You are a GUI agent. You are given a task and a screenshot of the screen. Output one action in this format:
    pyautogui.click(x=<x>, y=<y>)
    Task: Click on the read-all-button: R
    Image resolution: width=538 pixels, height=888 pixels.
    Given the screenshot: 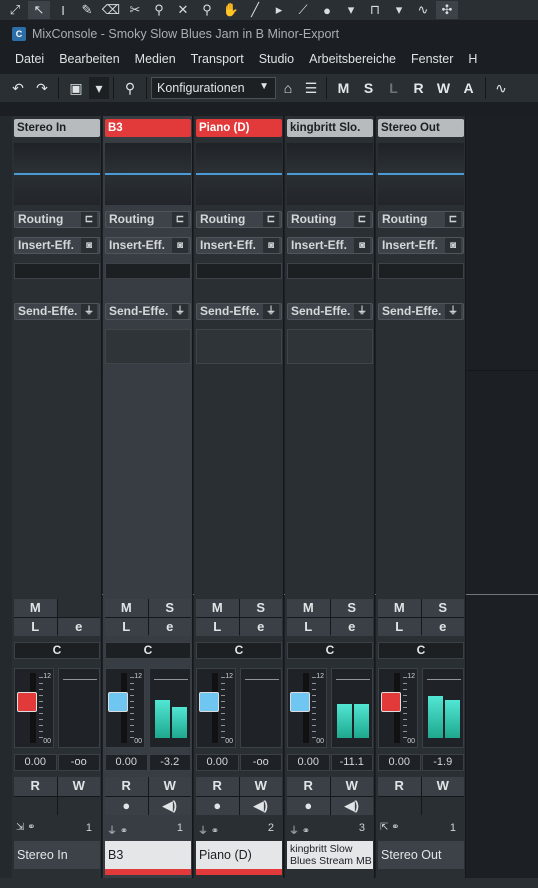 What is the action you would take?
    pyautogui.click(x=418, y=88)
    